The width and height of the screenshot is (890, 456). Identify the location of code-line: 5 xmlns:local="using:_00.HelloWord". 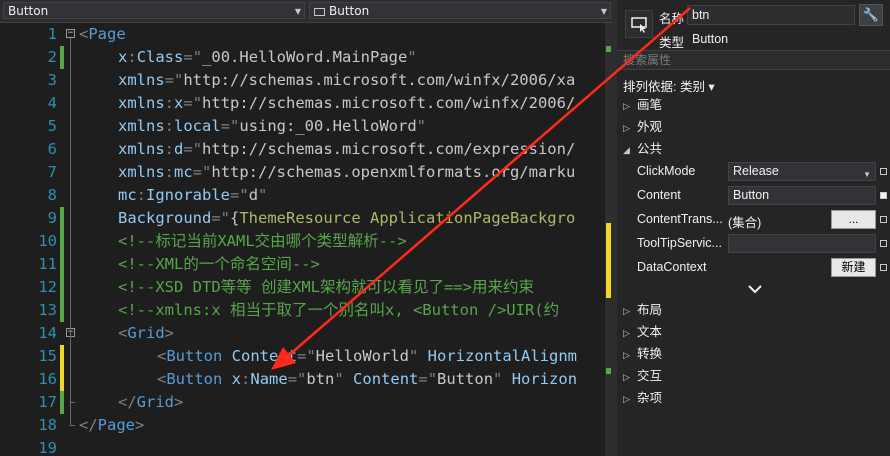
(306, 126).